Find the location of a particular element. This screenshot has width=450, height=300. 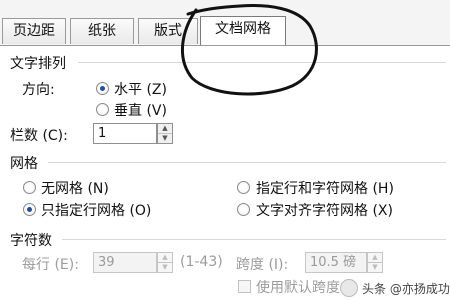

pitch-input: 10.5 磅 is located at coordinates (336, 262).